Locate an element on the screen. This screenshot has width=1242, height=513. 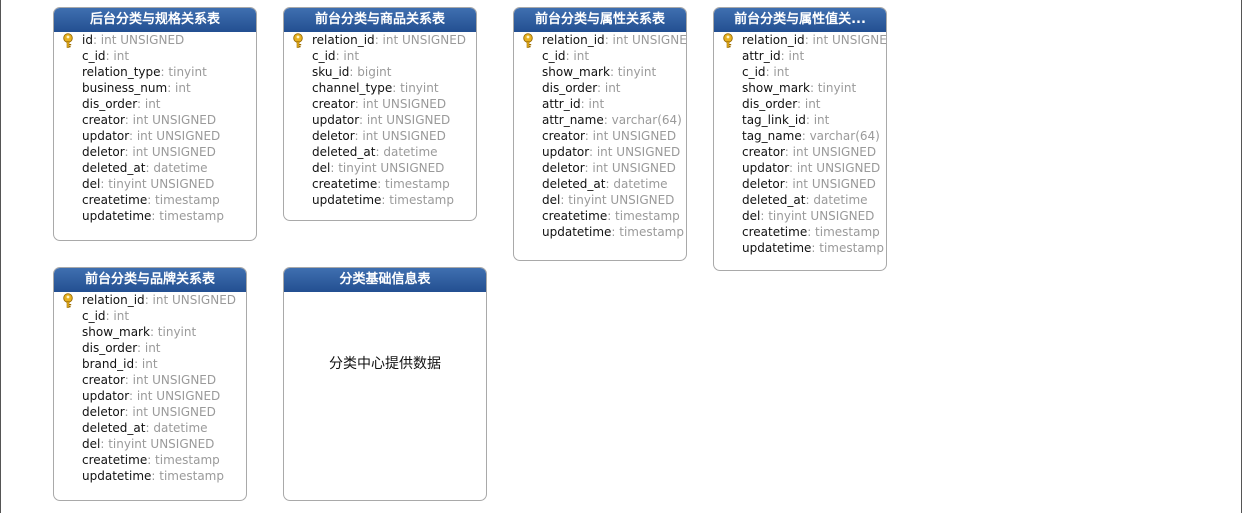
field-name: dis_order is located at coordinates (109, 104).